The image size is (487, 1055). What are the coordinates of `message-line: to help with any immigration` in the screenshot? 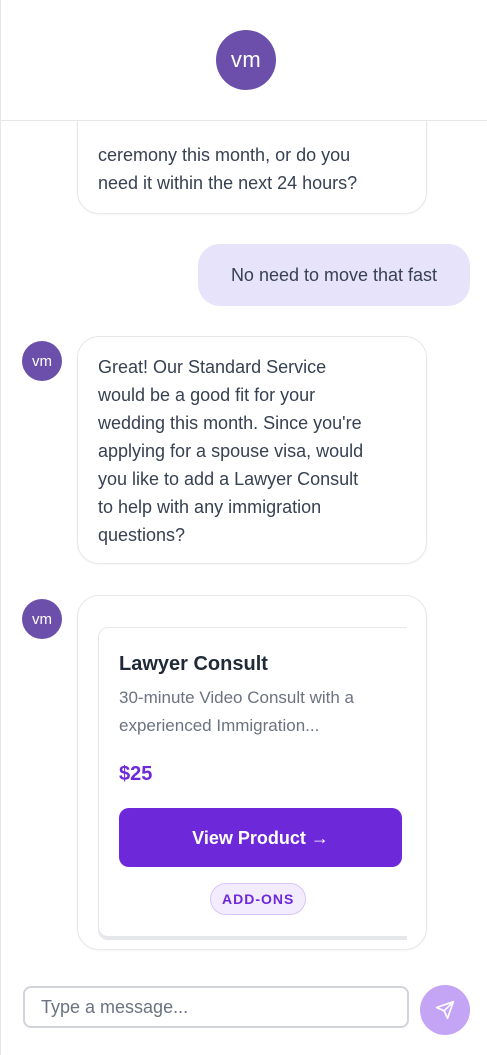 It's located at (210, 507).